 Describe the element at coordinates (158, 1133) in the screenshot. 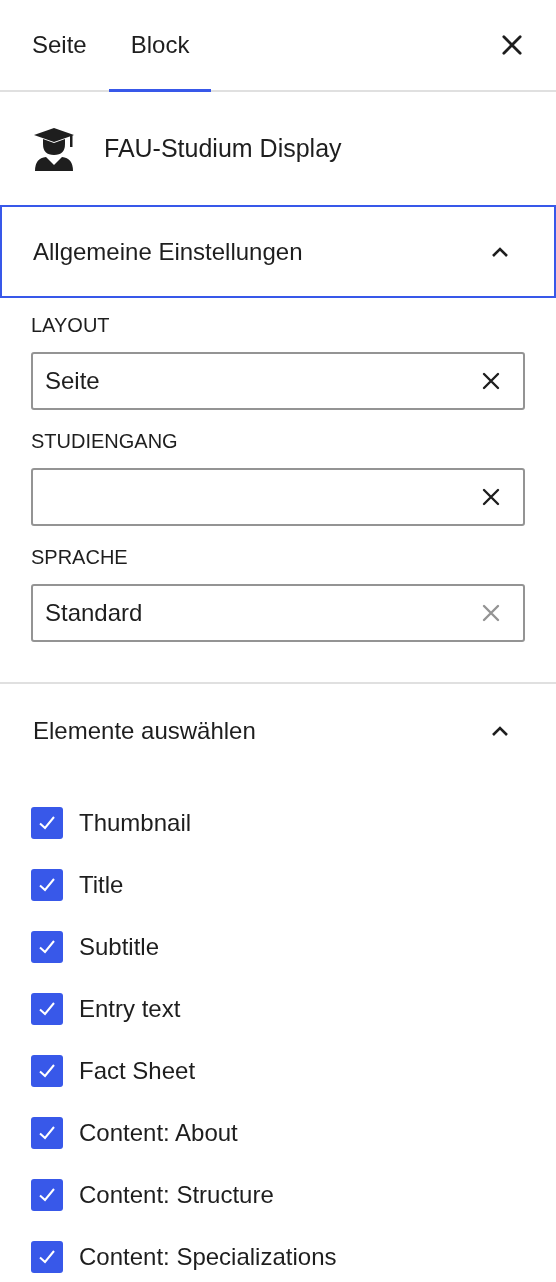

I see `checkbox-label: Content: About` at that location.